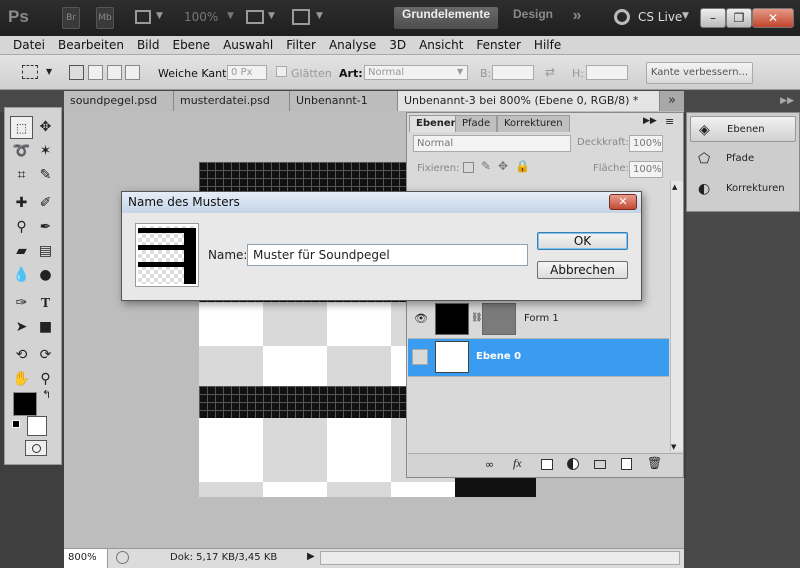 The width and height of the screenshot is (800, 568). I want to click on status-arrow-icon: ▶, so click(311, 556).